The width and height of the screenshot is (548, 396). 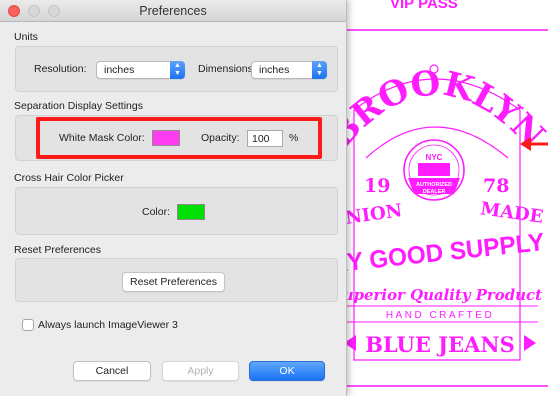 I want to click on dimensions-value: inches, so click(x=274, y=70).